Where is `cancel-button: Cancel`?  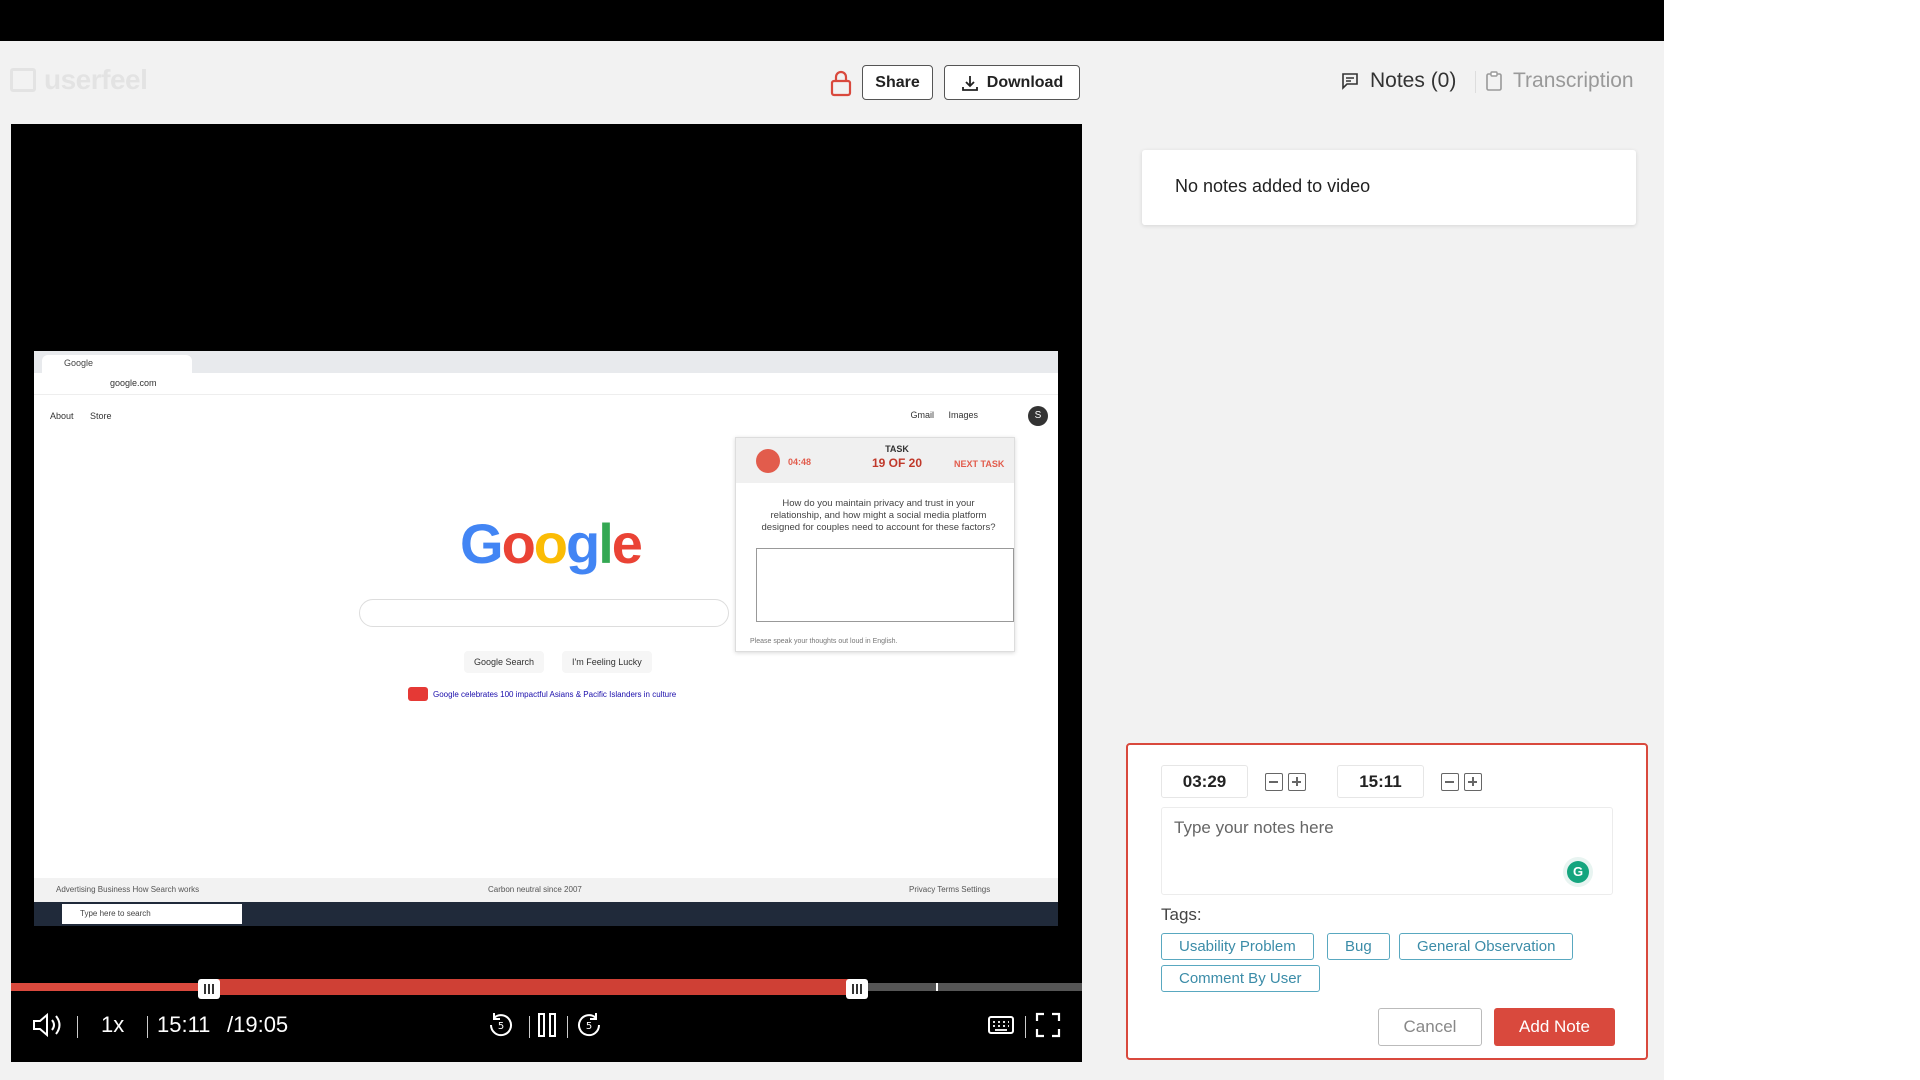 cancel-button: Cancel is located at coordinates (1430, 1027).